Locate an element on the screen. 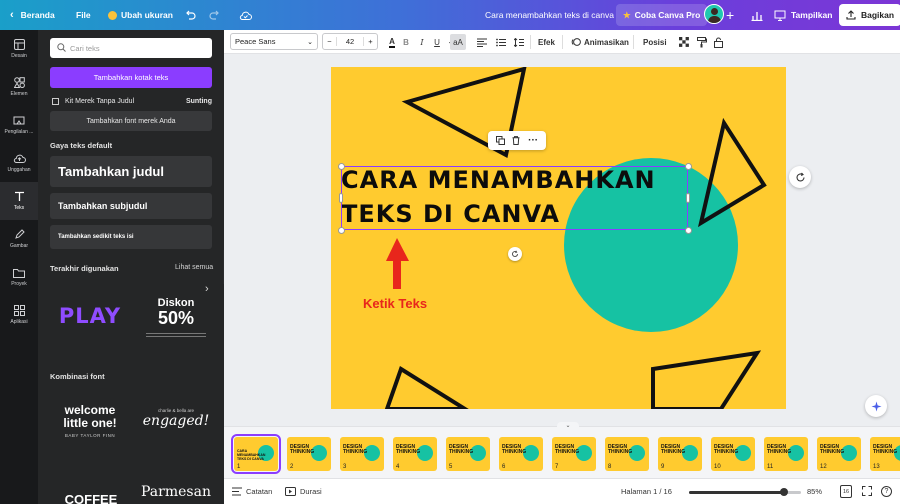 Image resolution: width=900 pixels, height=504 pixels. spacing-button is located at coordinates (519, 42).